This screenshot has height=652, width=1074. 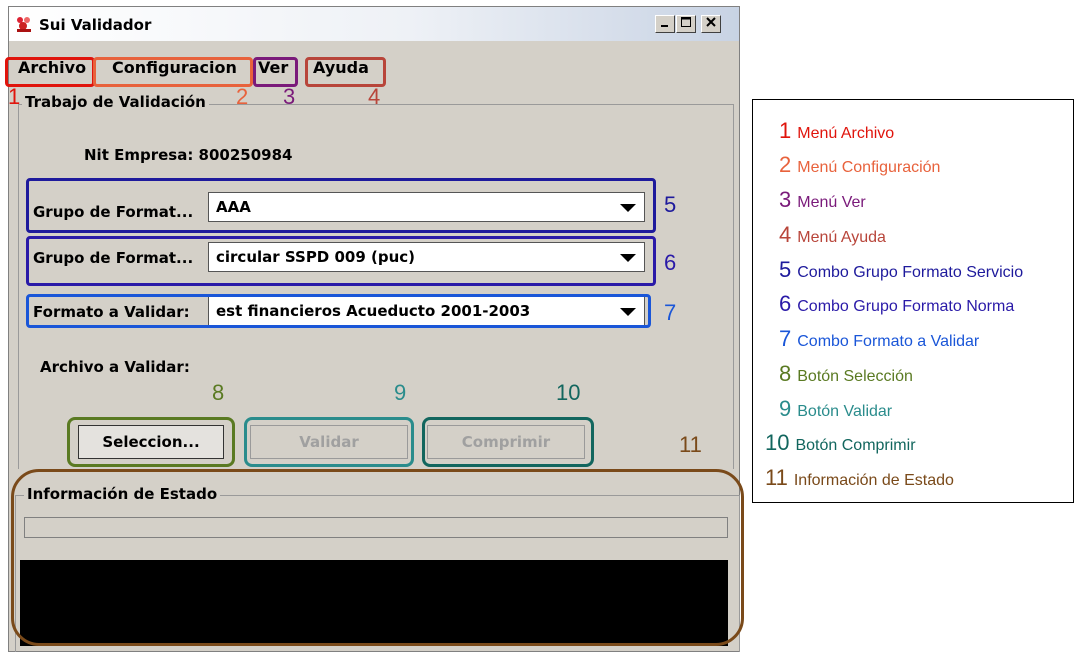 I want to click on close-button, so click(x=711, y=24).